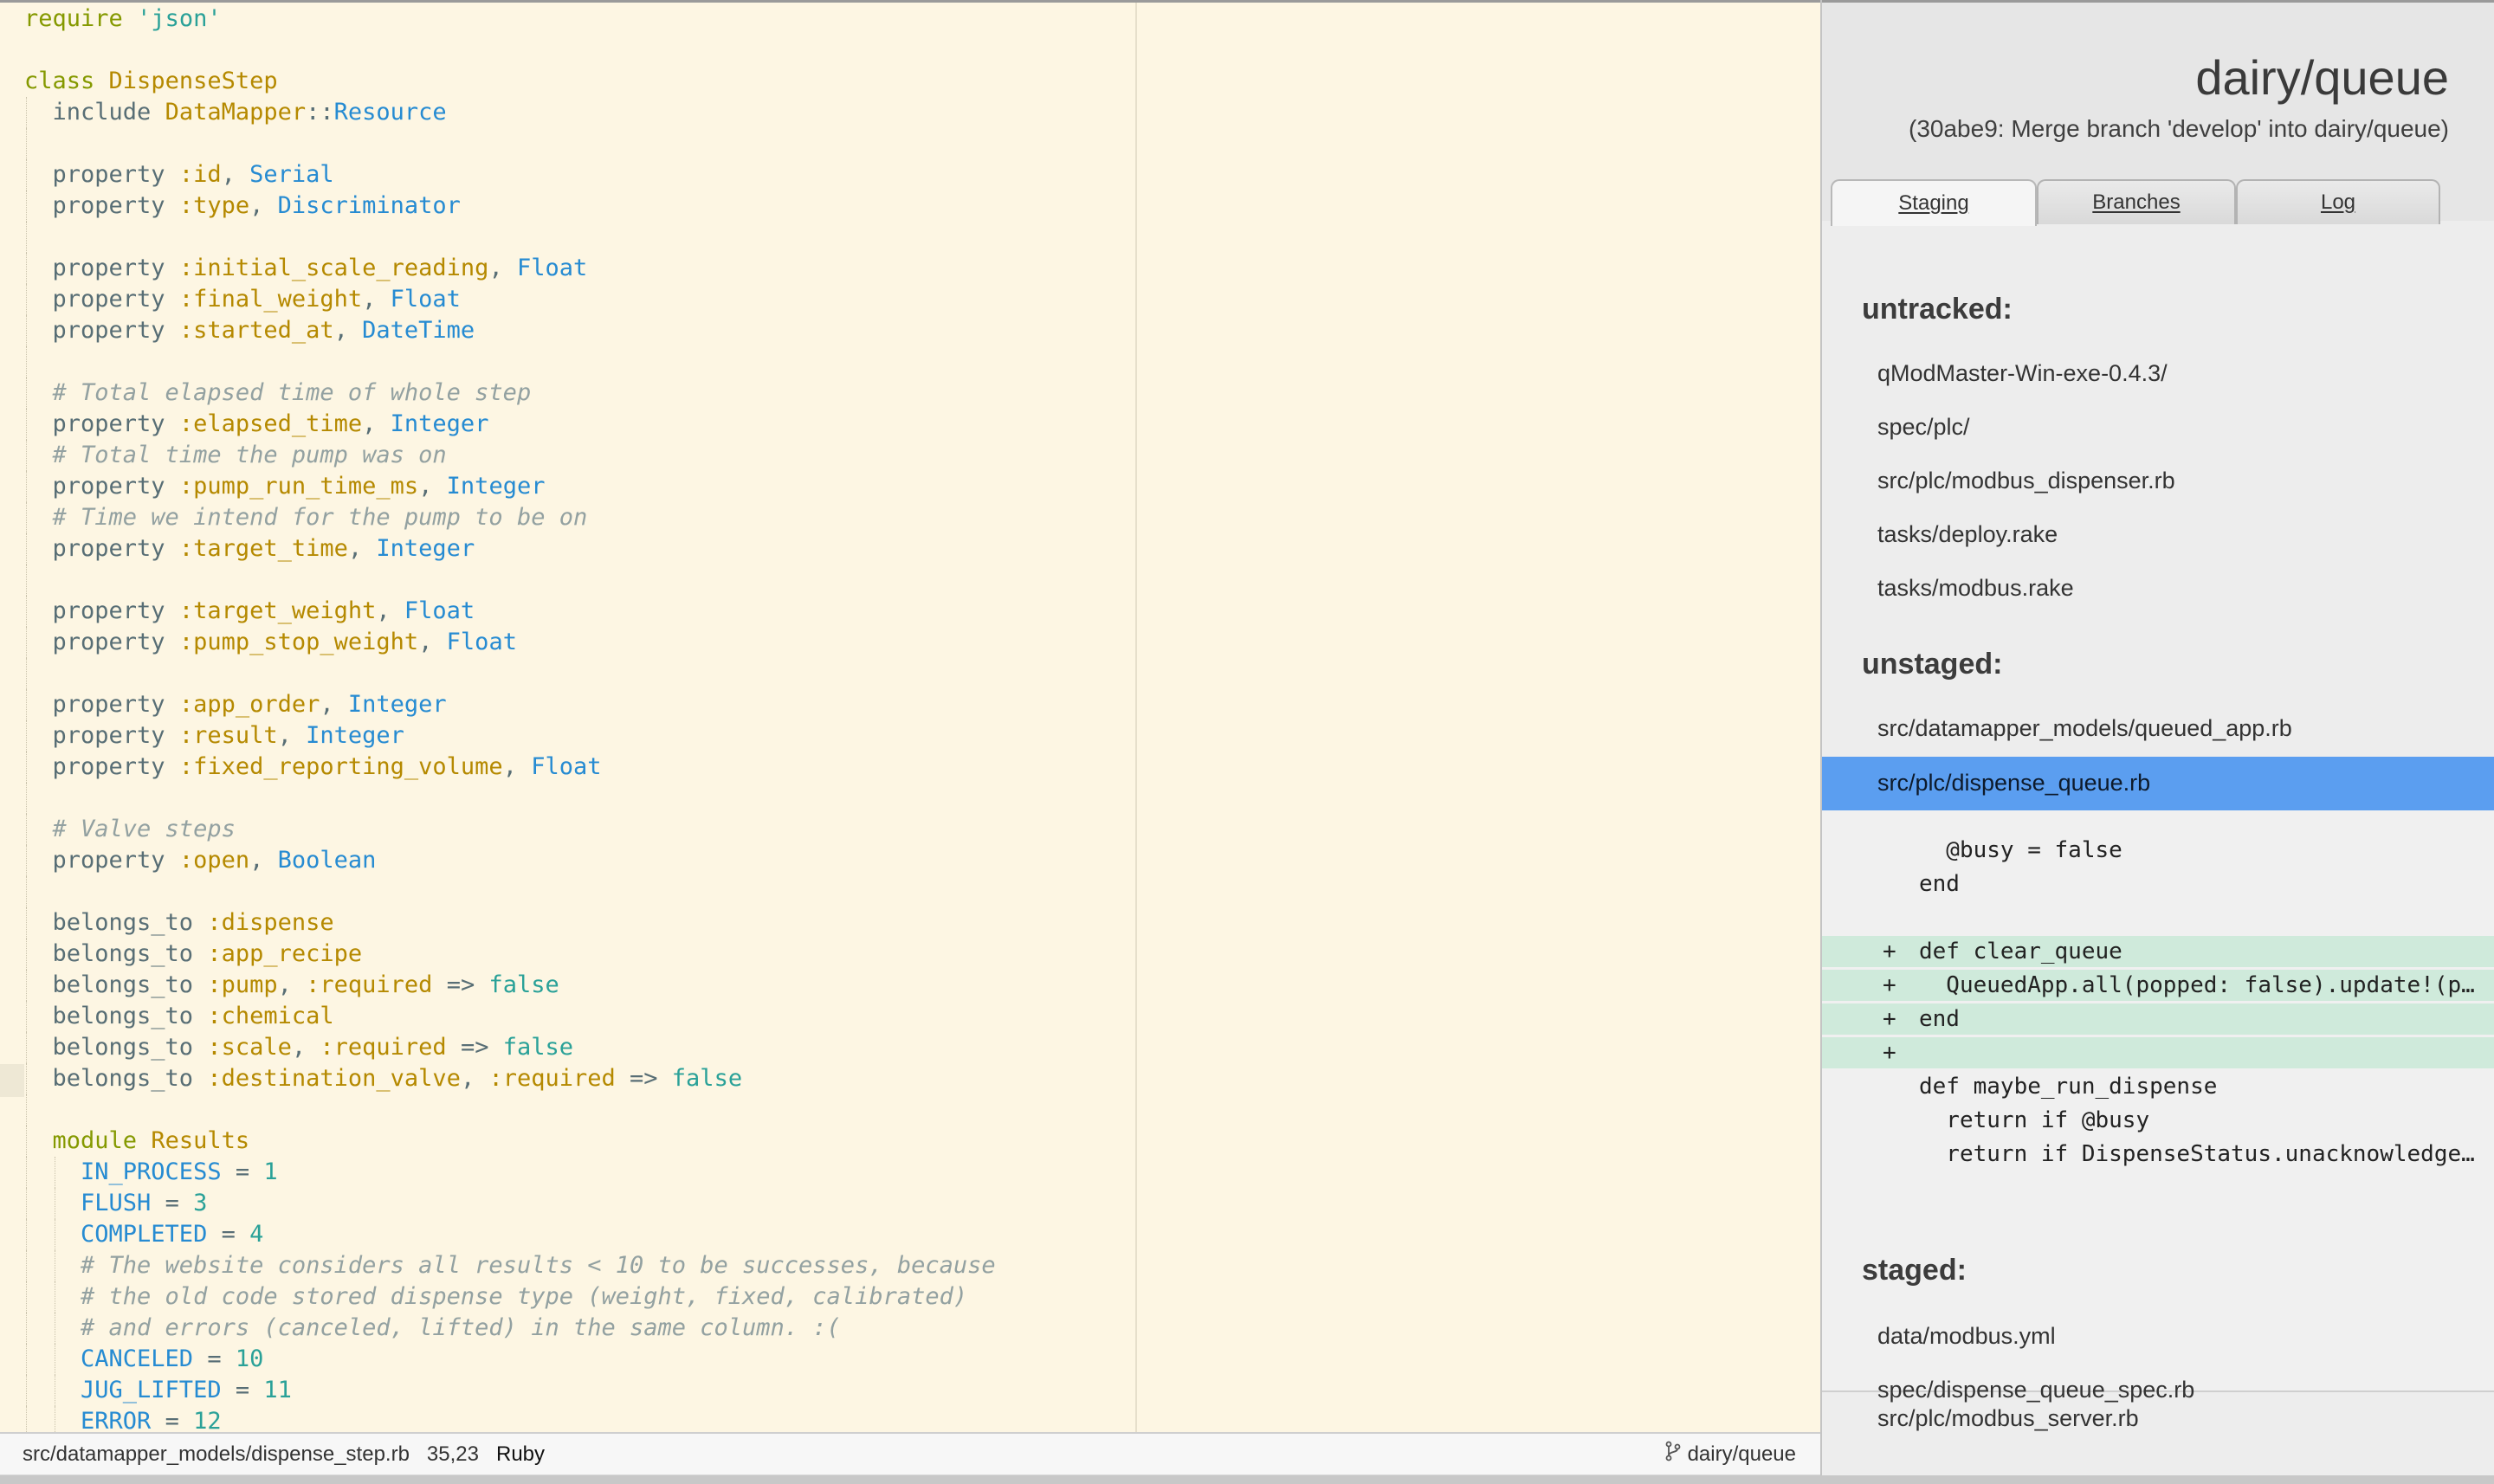 The width and height of the screenshot is (2494, 1484). What do you see at coordinates (1934, 202) in the screenshot?
I see `tab-staging: Staging` at bounding box center [1934, 202].